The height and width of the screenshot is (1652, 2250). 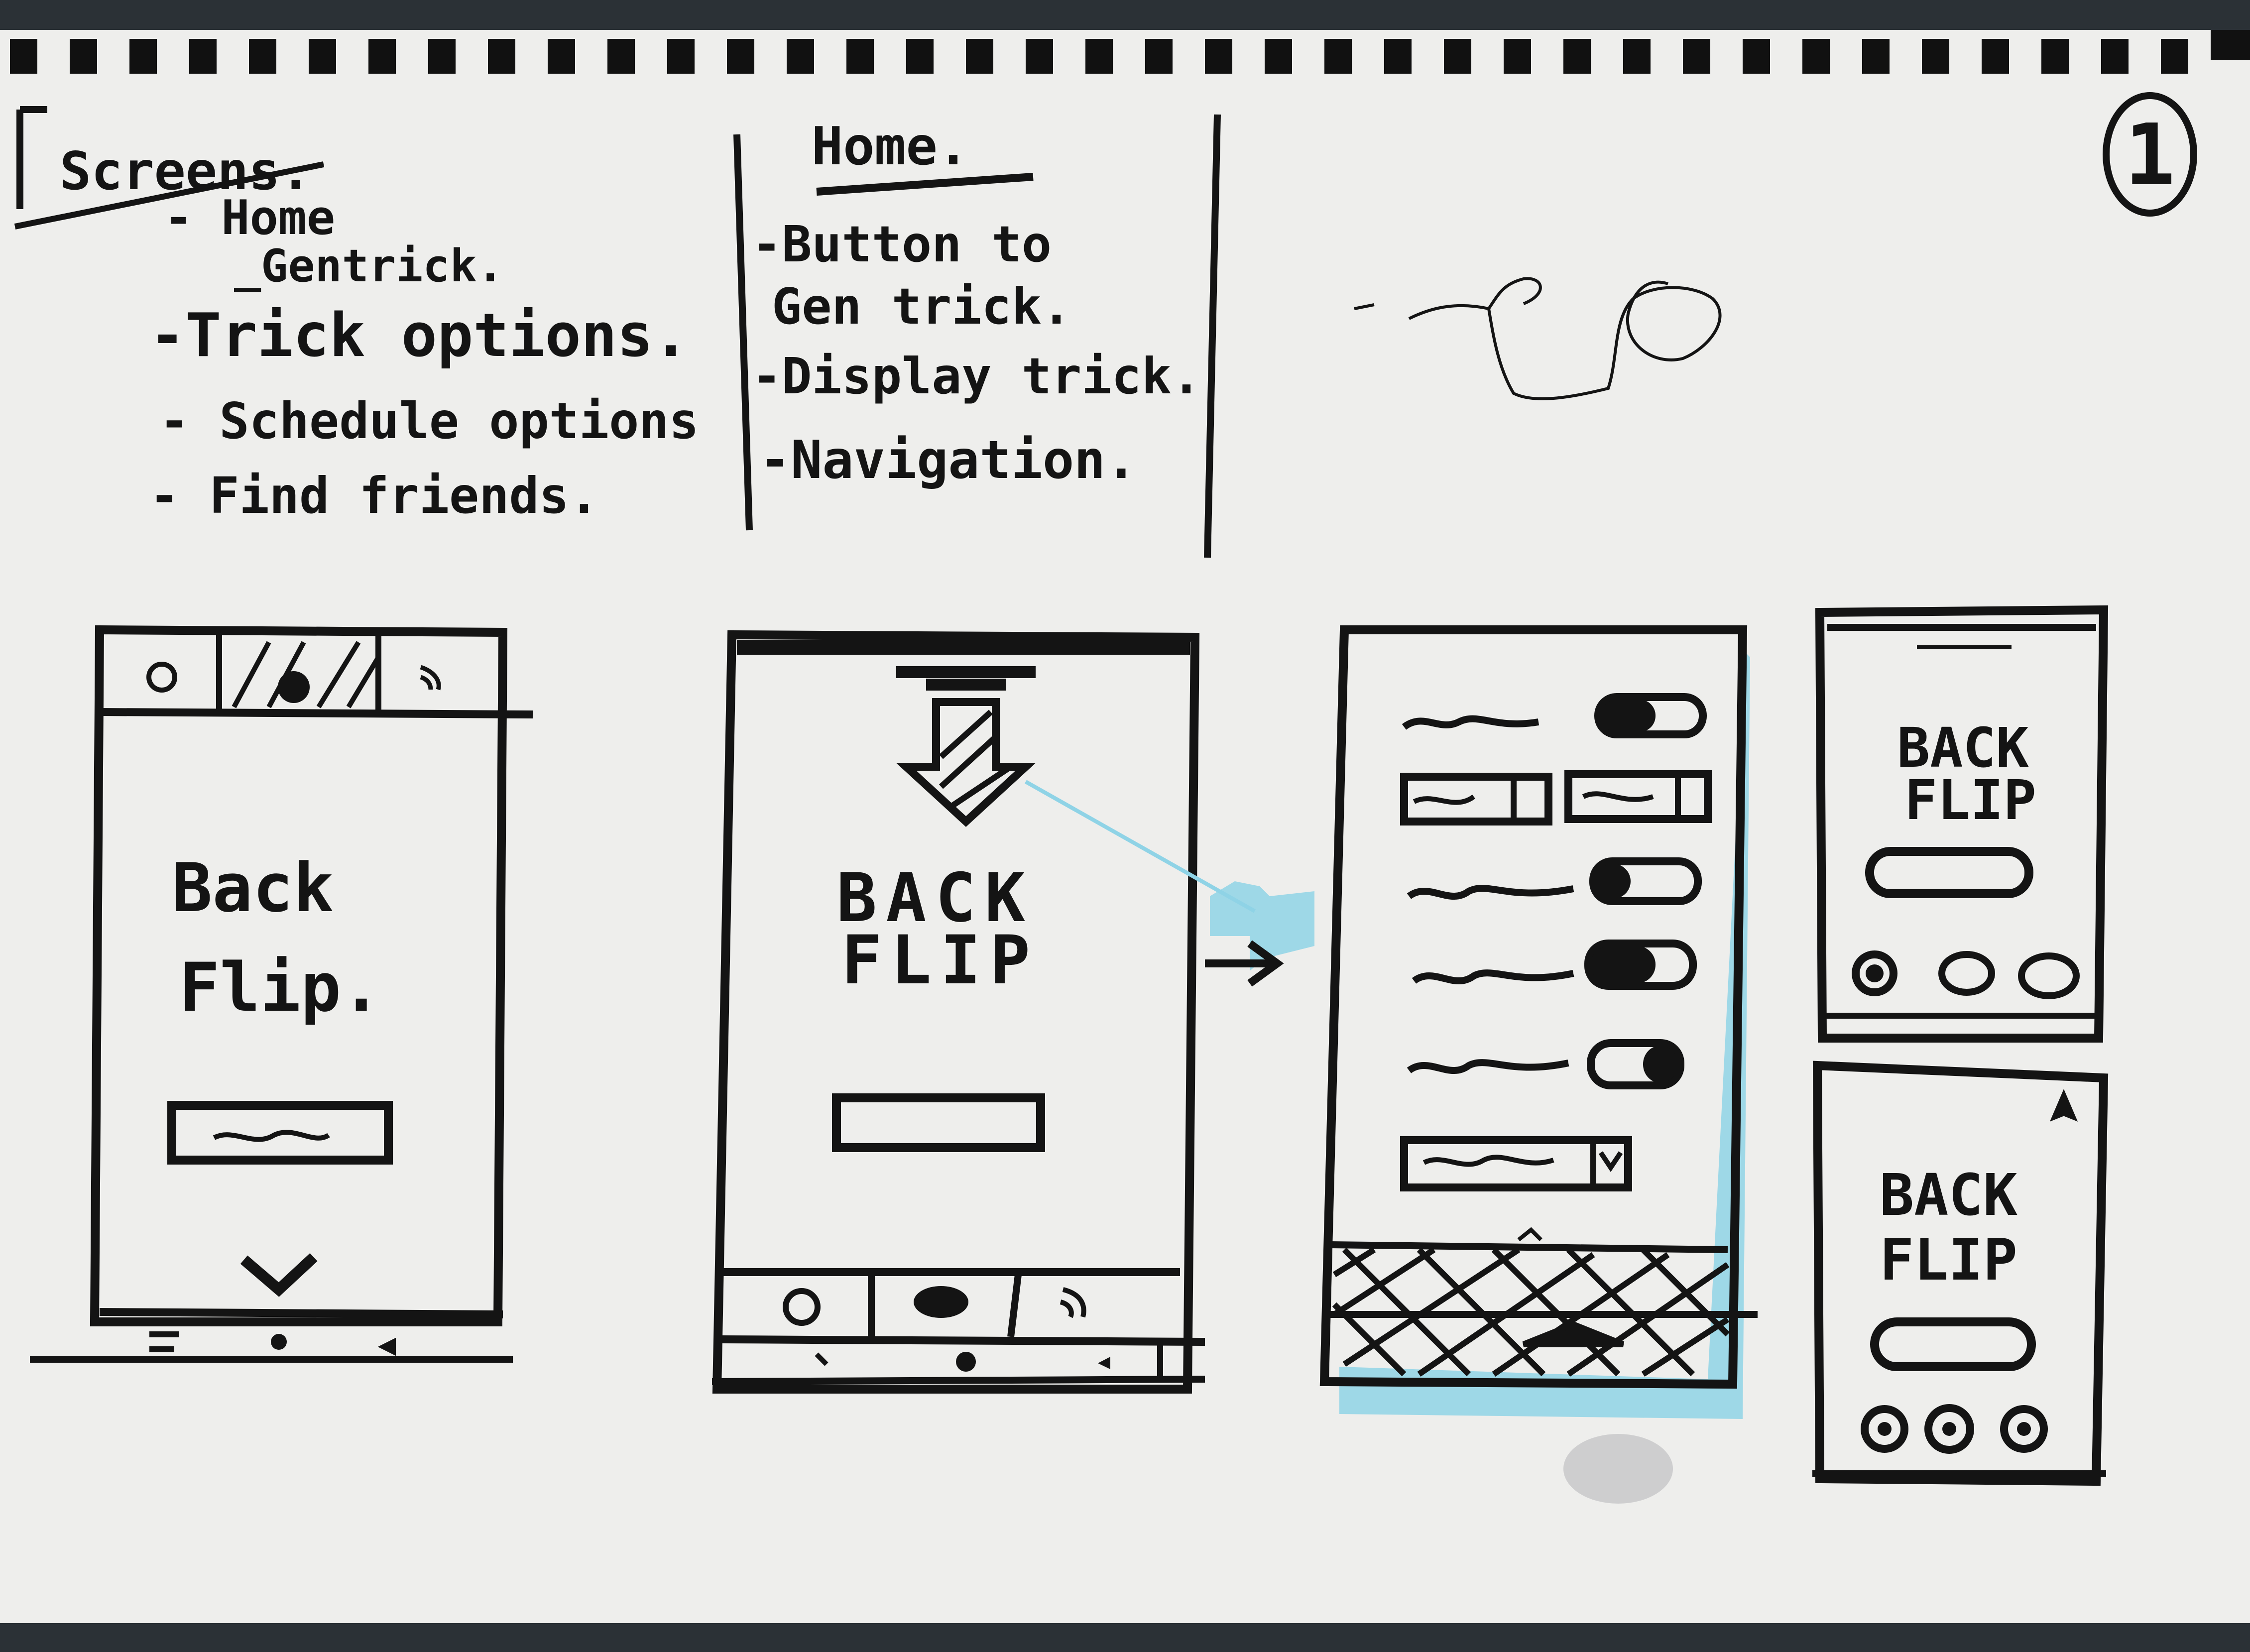 I want to click on trick-name-line-1: Back, so click(x=253, y=888).